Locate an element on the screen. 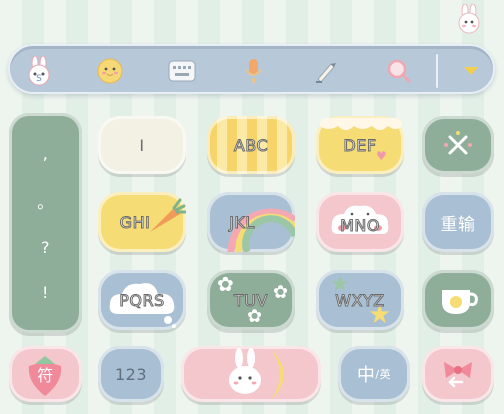 The height and width of the screenshot is (414, 504). key-2: ABC is located at coordinates (251, 145).